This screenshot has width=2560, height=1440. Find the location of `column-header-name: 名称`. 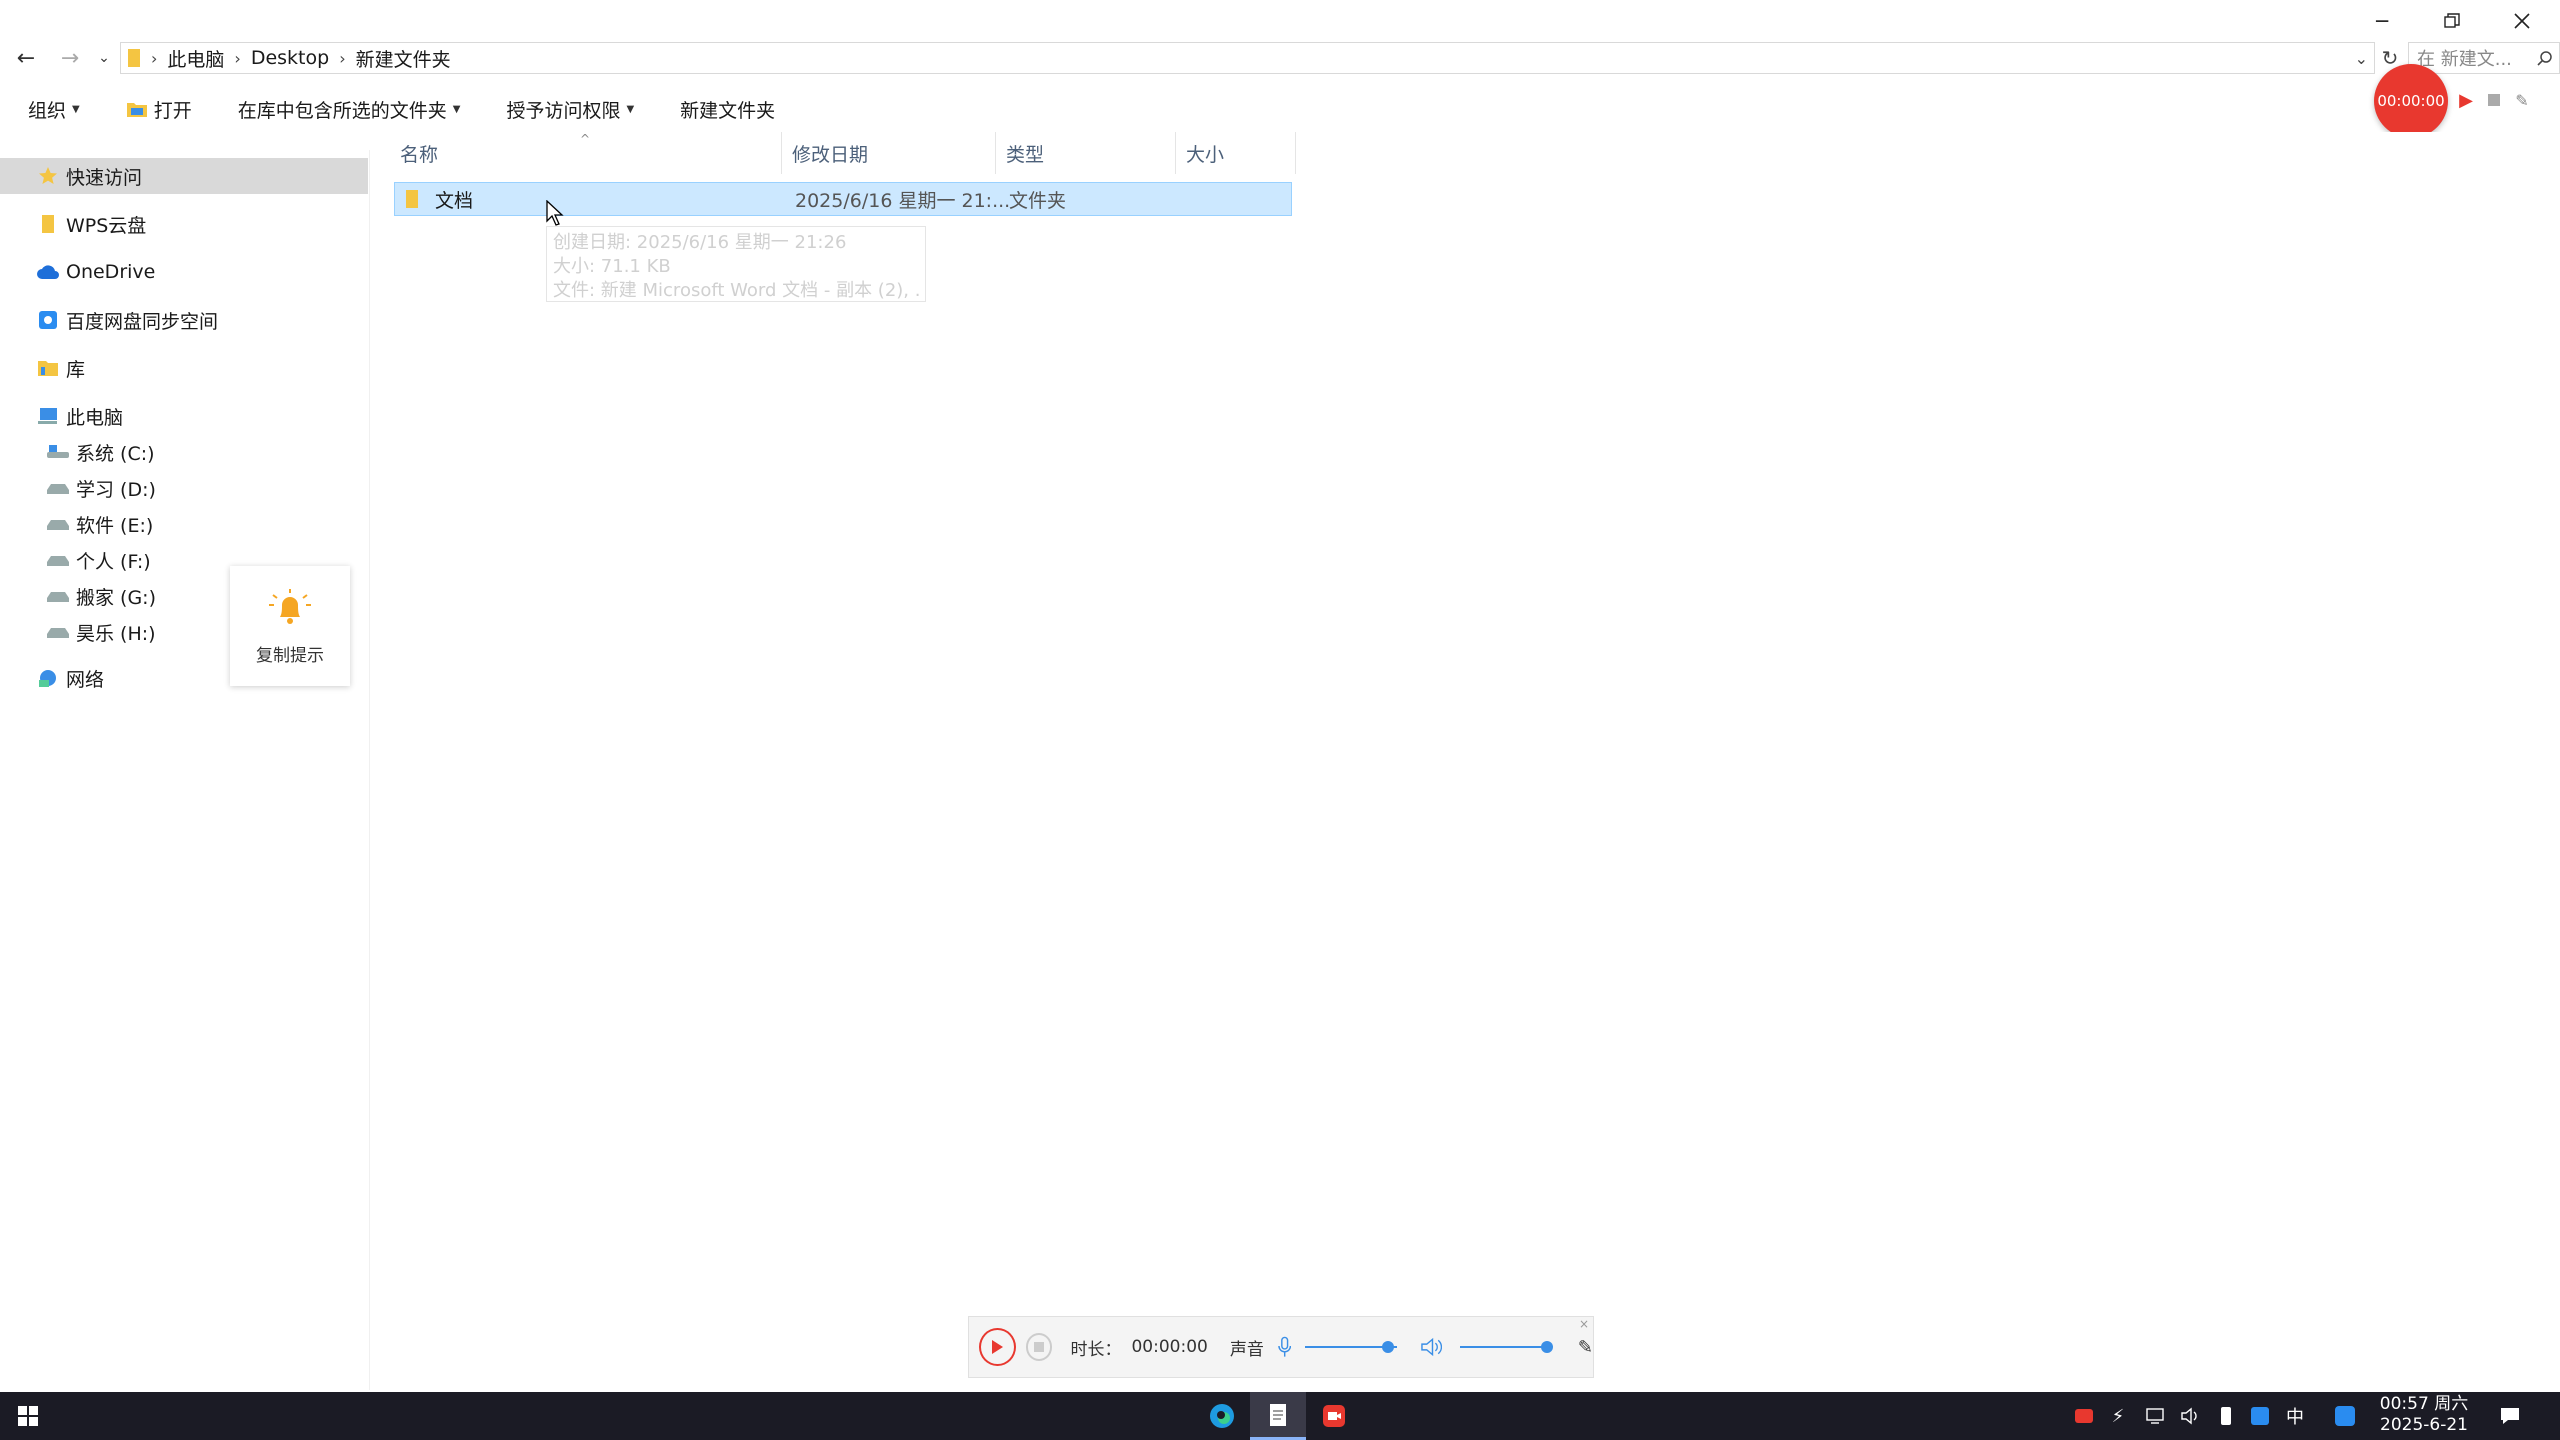

column-header-name: 名称 is located at coordinates (586, 153).